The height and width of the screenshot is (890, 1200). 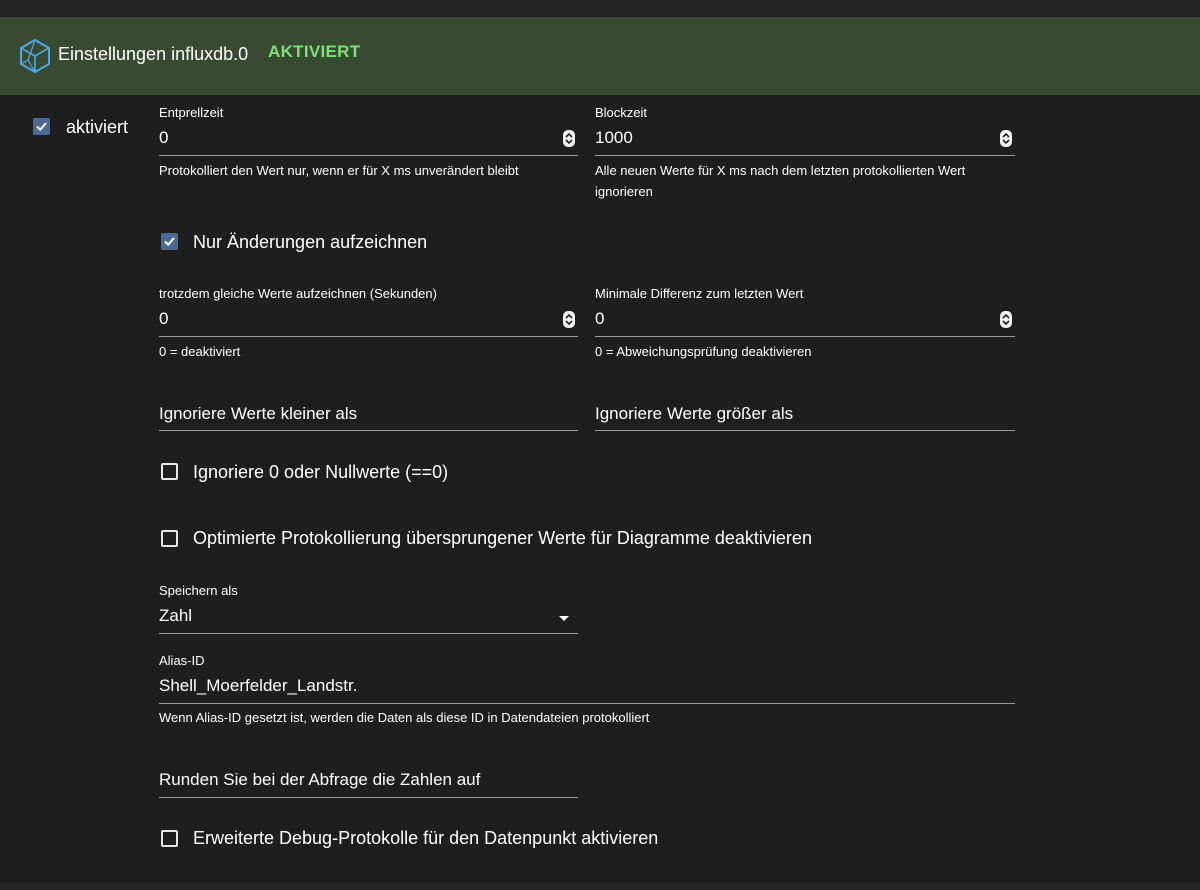 What do you see at coordinates (600, 886) in the screenshot?
I see `window-bottom-strip` at bounding box center [600, 886].